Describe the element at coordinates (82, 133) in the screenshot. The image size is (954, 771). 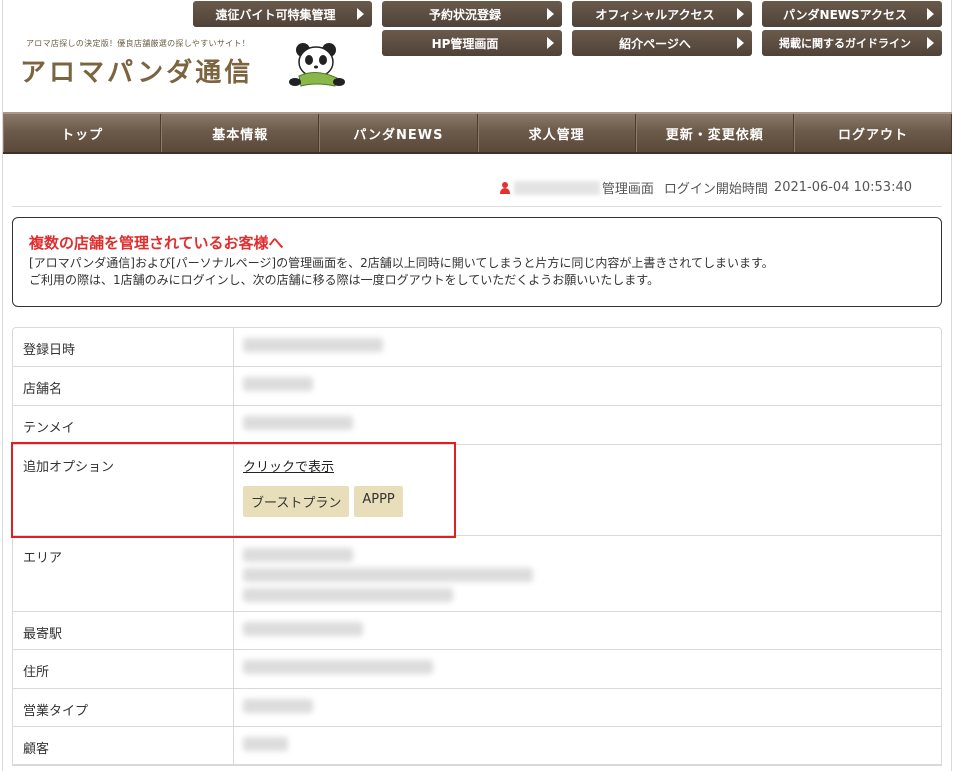
I see `nav-item-top: トップ` at that location.